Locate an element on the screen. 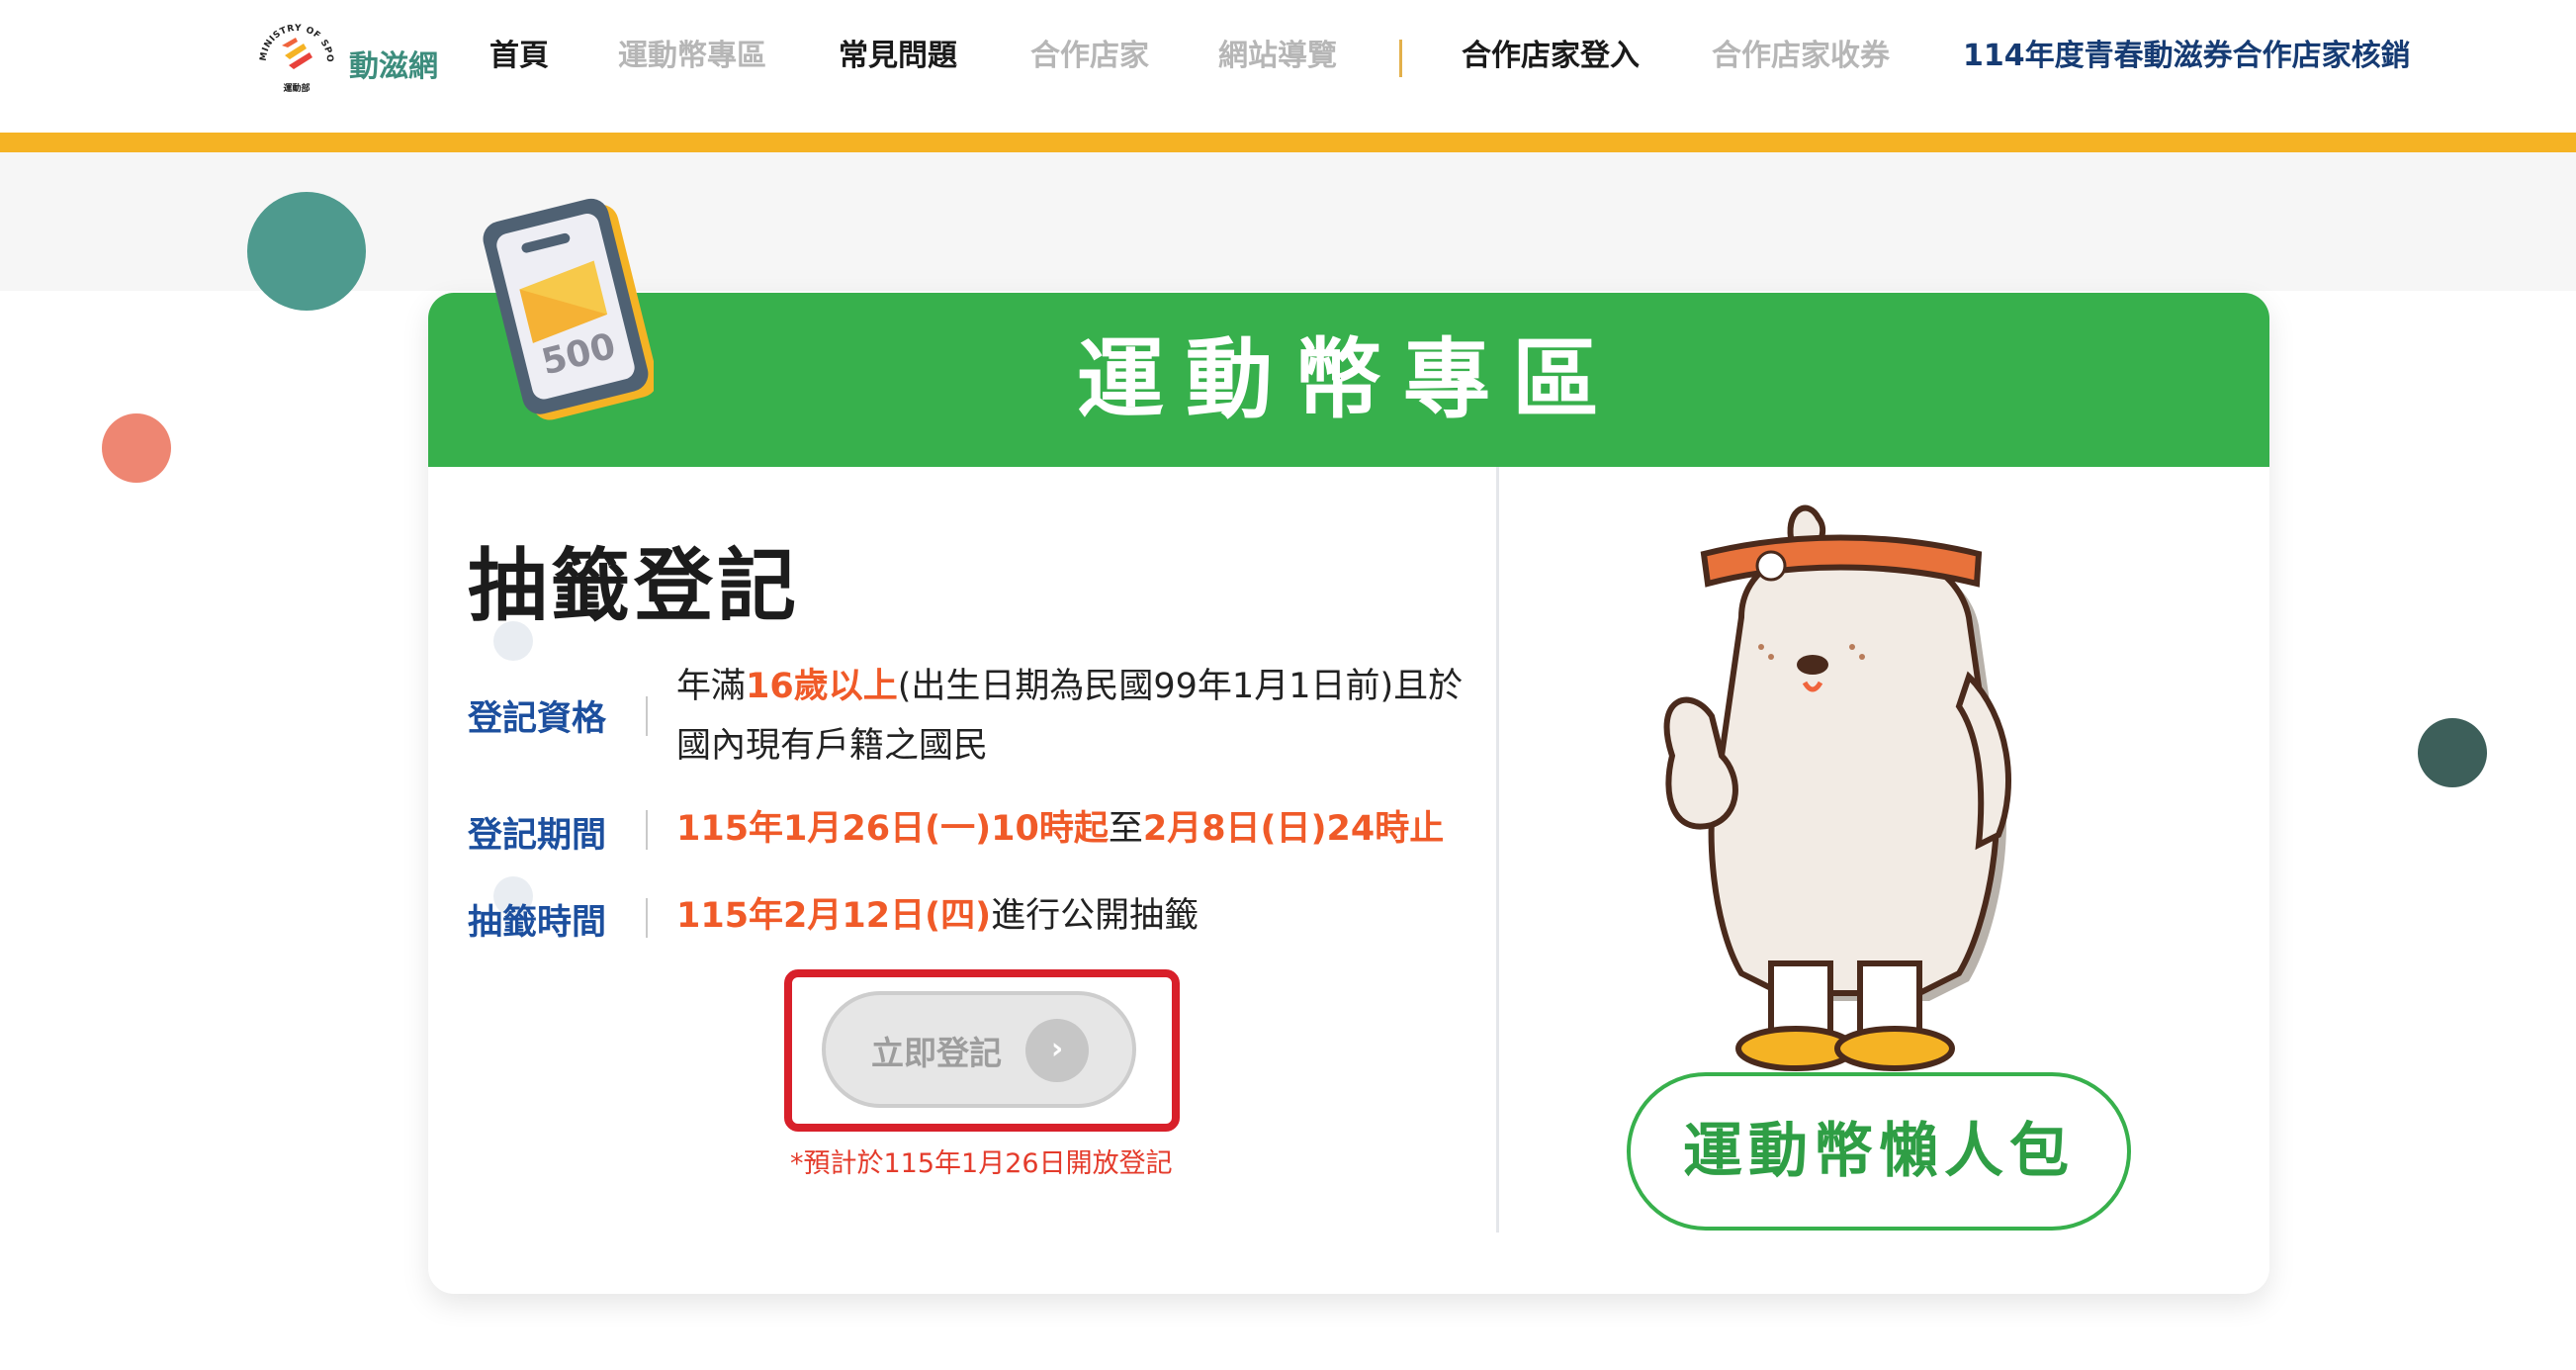  svg-text: 運動部 is located at coordinates (296, 88).